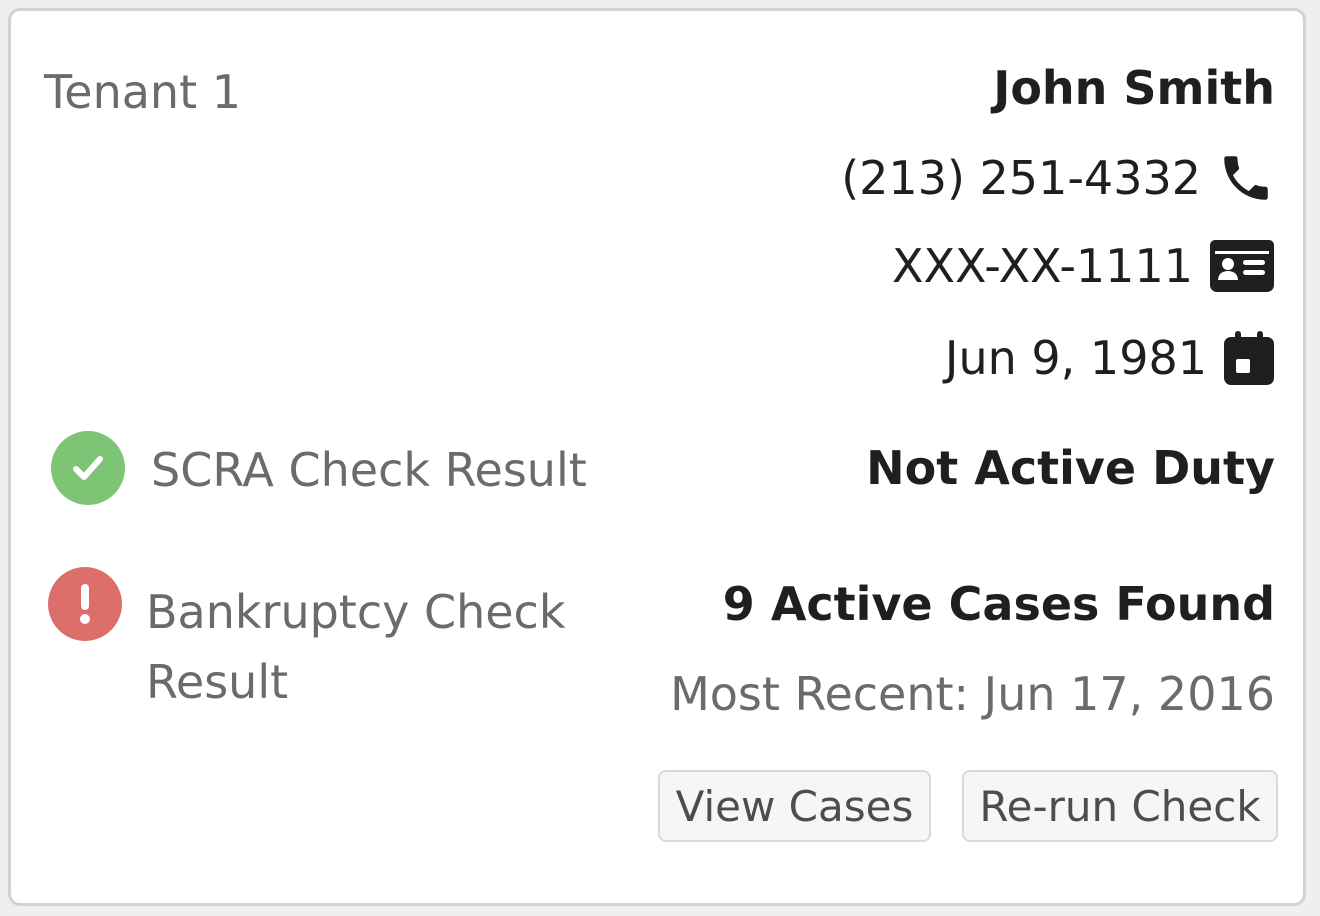  I want to click on most-recent: Most Recent: Jun 17, 2016, so click(972, 694).